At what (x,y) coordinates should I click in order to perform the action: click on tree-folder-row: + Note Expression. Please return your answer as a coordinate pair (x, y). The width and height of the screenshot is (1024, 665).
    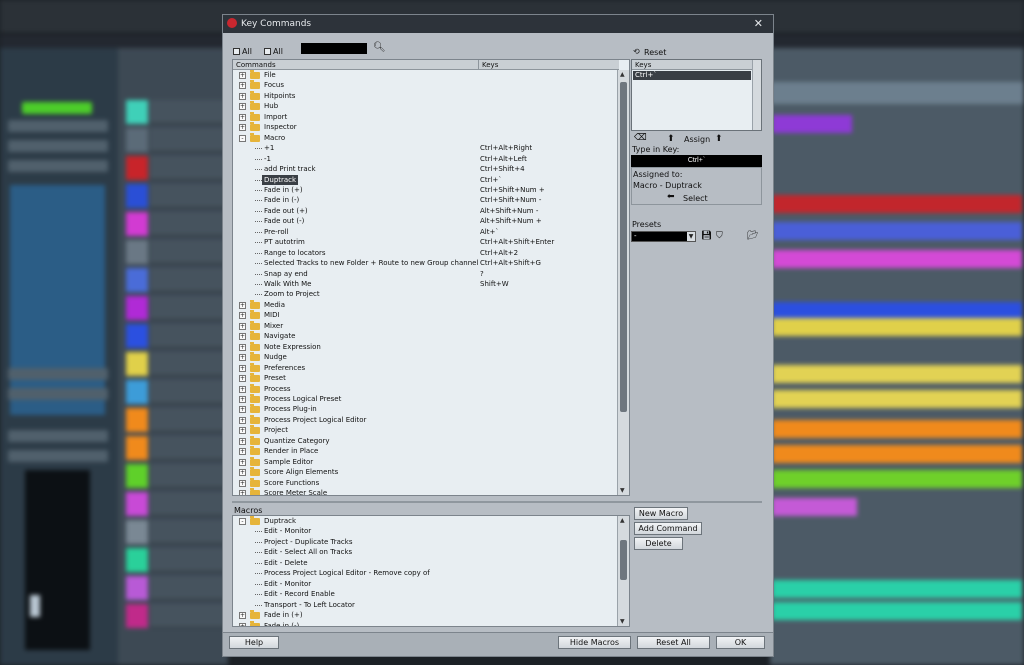
    Looking at the image, I should click on (425, 346).